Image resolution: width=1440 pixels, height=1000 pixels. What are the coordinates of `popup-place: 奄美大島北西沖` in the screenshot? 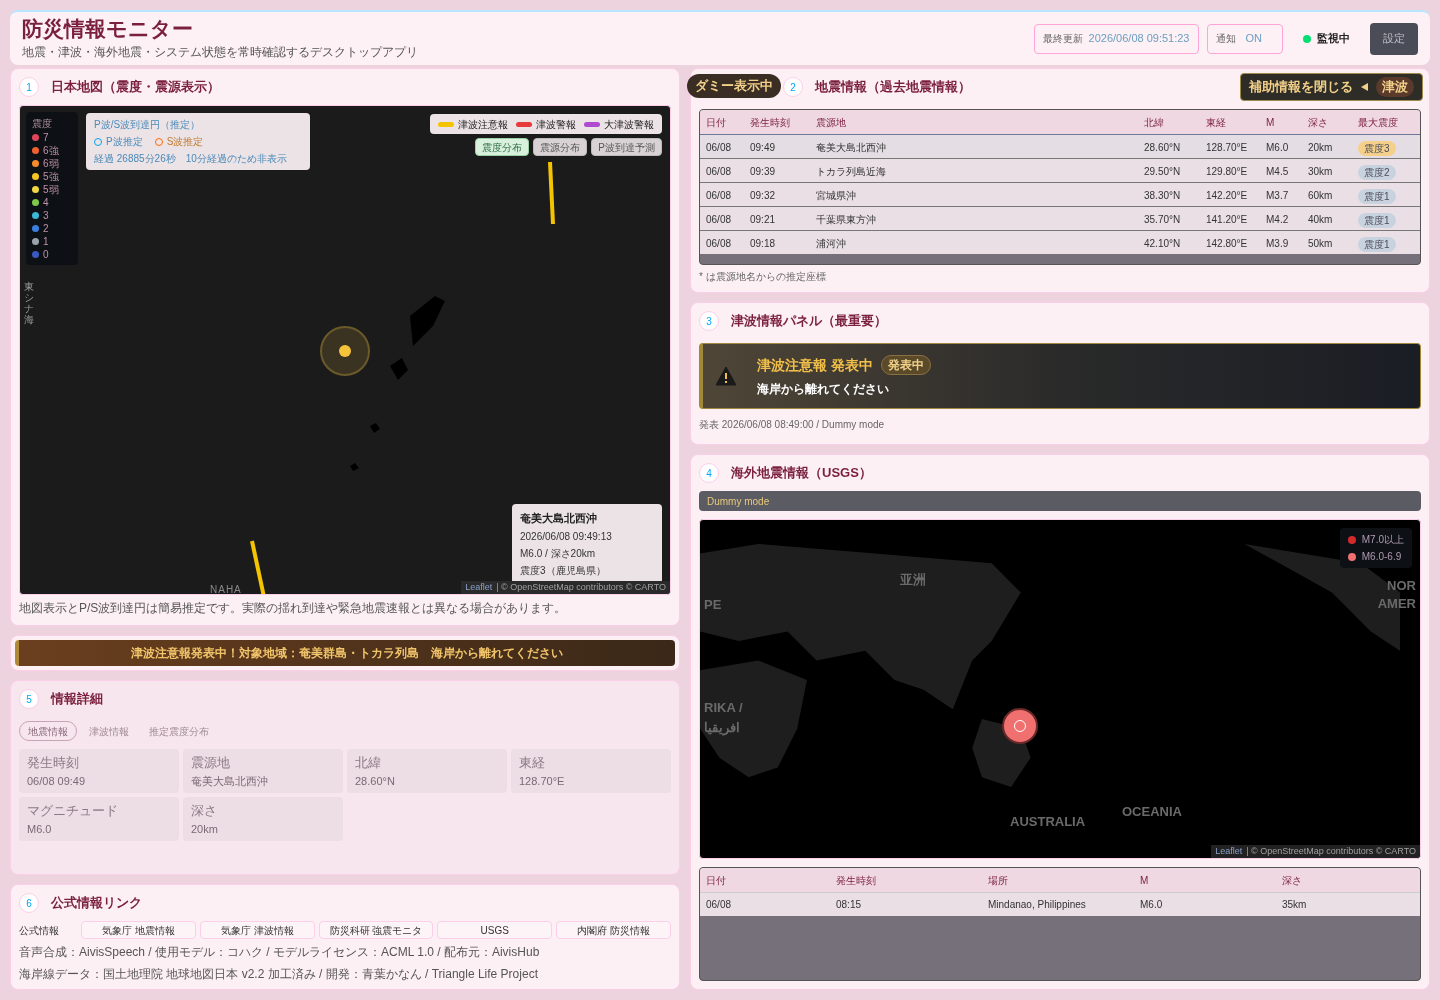 It's located at (559, 518).